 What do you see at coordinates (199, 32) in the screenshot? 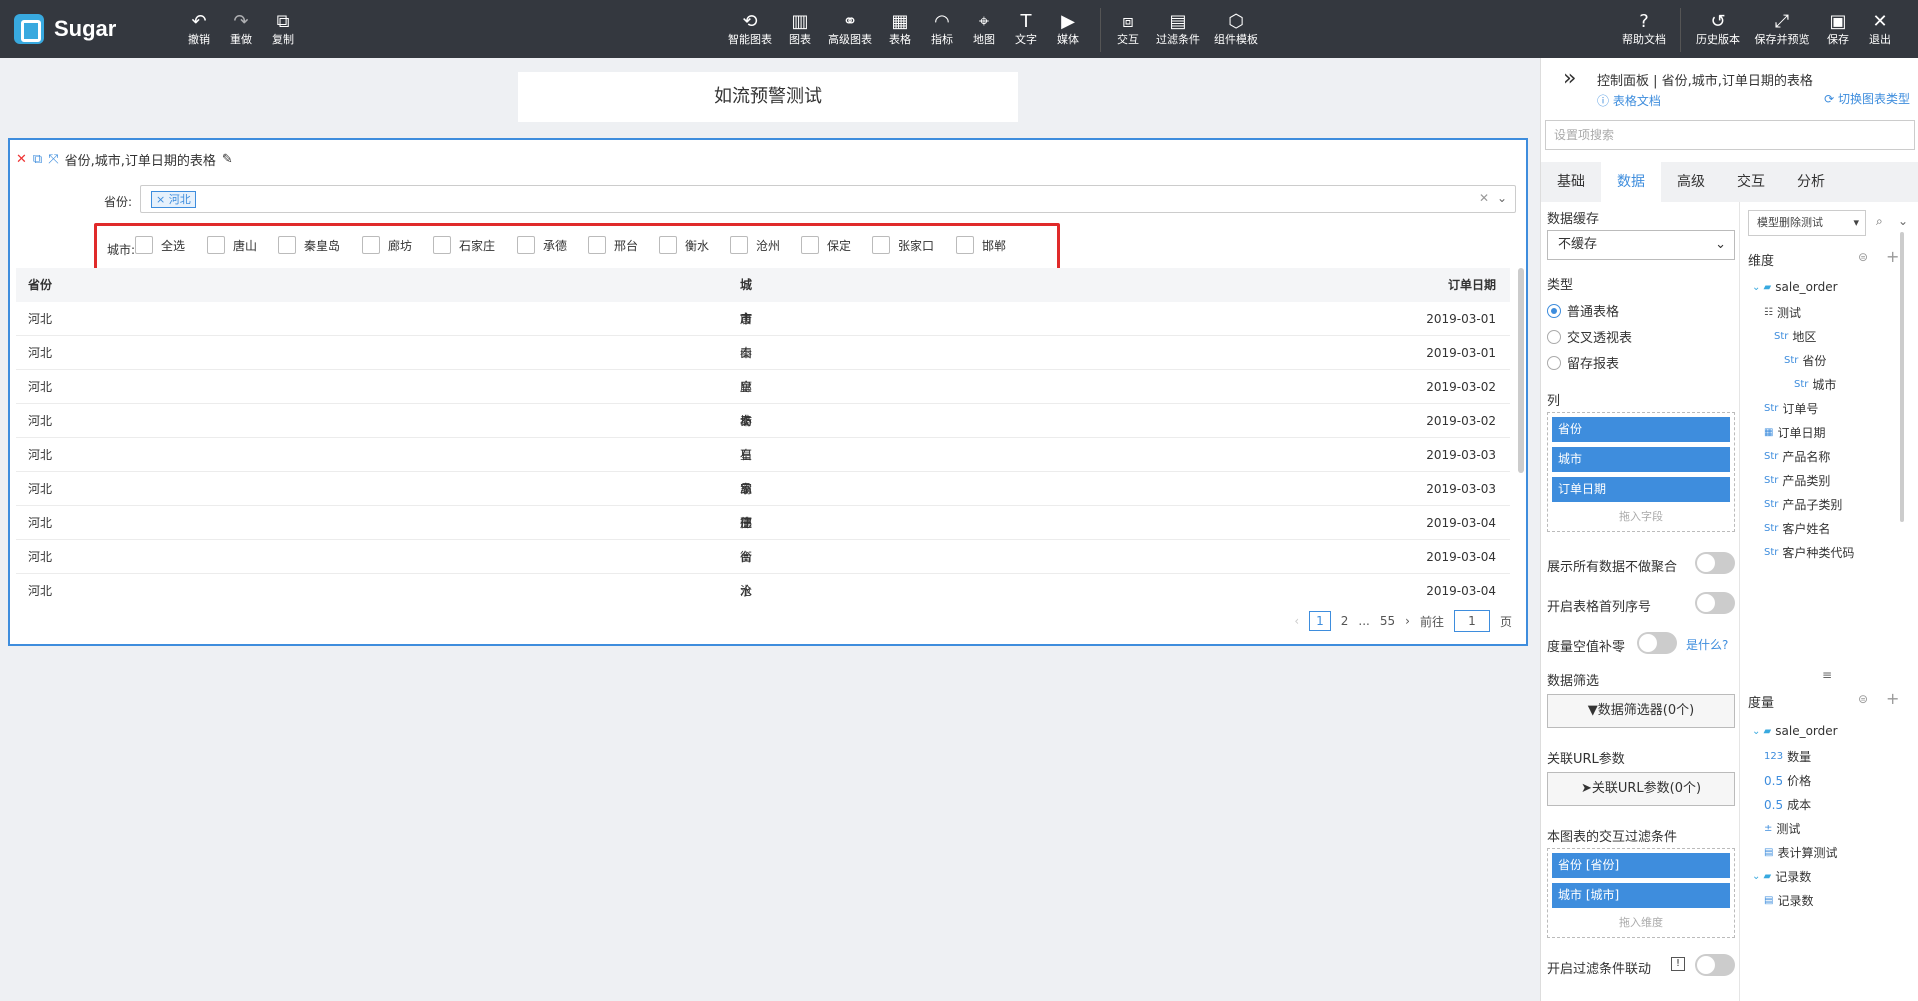
I see `undo-button: ↶ 撤销` at bounding box center [199, 32].